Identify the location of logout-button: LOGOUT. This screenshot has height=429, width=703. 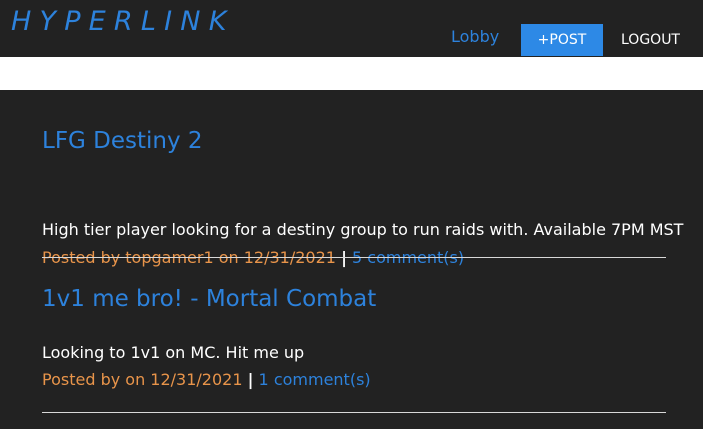
(650, 40).